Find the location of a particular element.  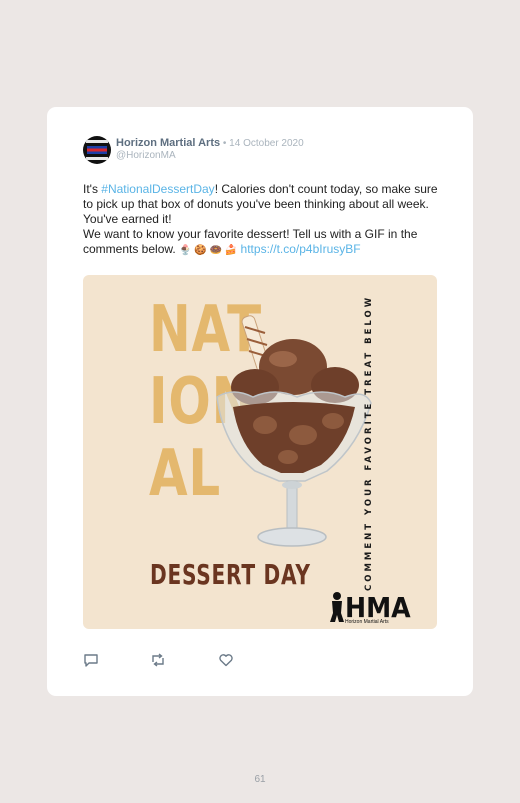

dessert-day-subtitle: DESSERT DAY is located at coordinates (230, 574).